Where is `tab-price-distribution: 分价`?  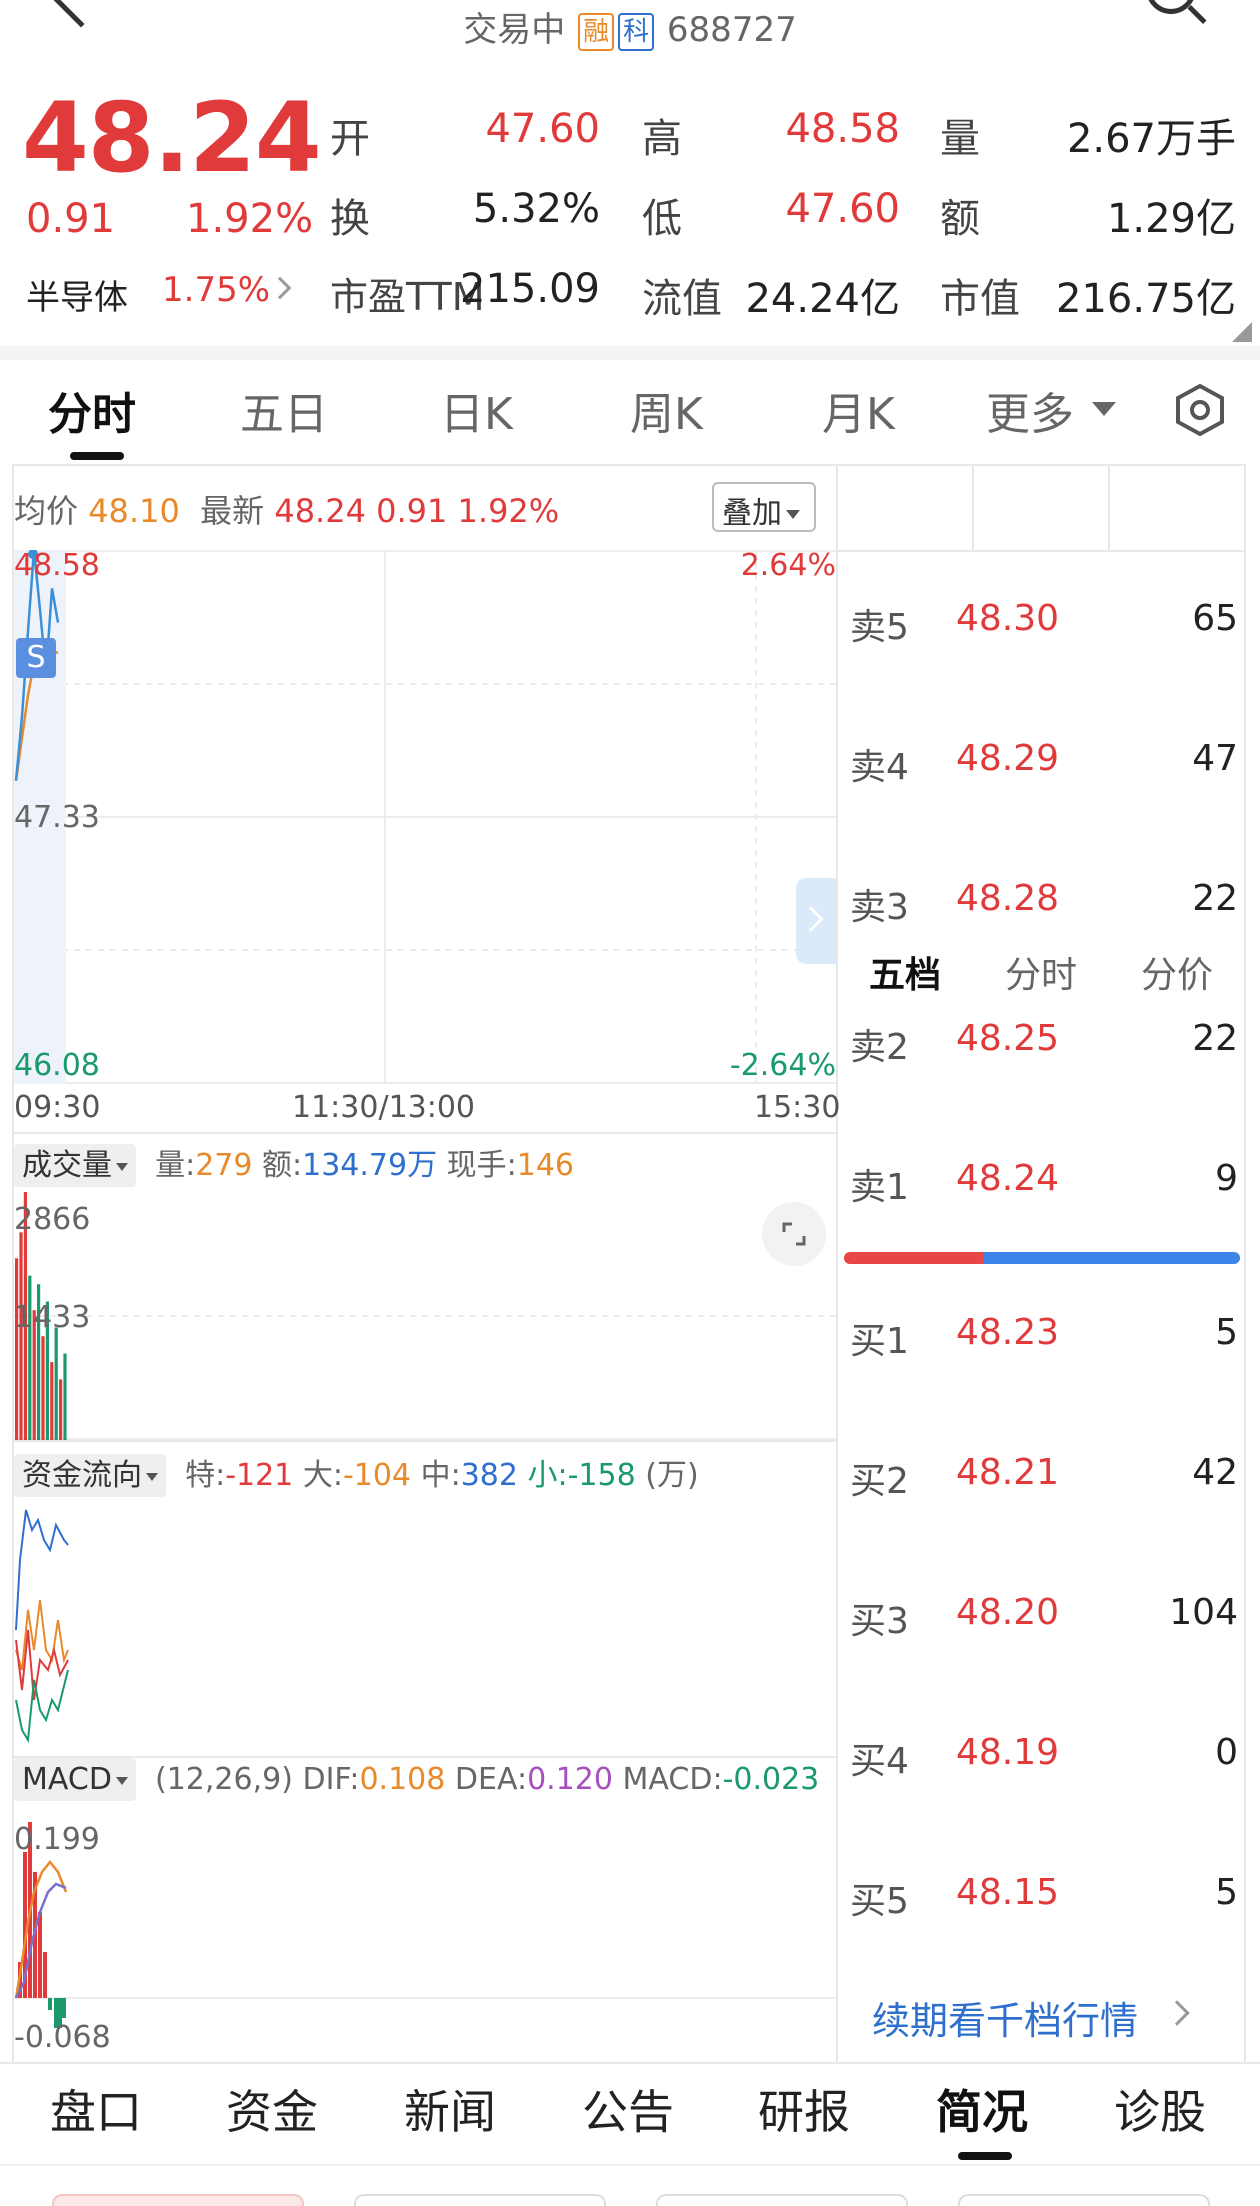 tab-price-distribution: 分价 is located at coordinates (1177, 976).